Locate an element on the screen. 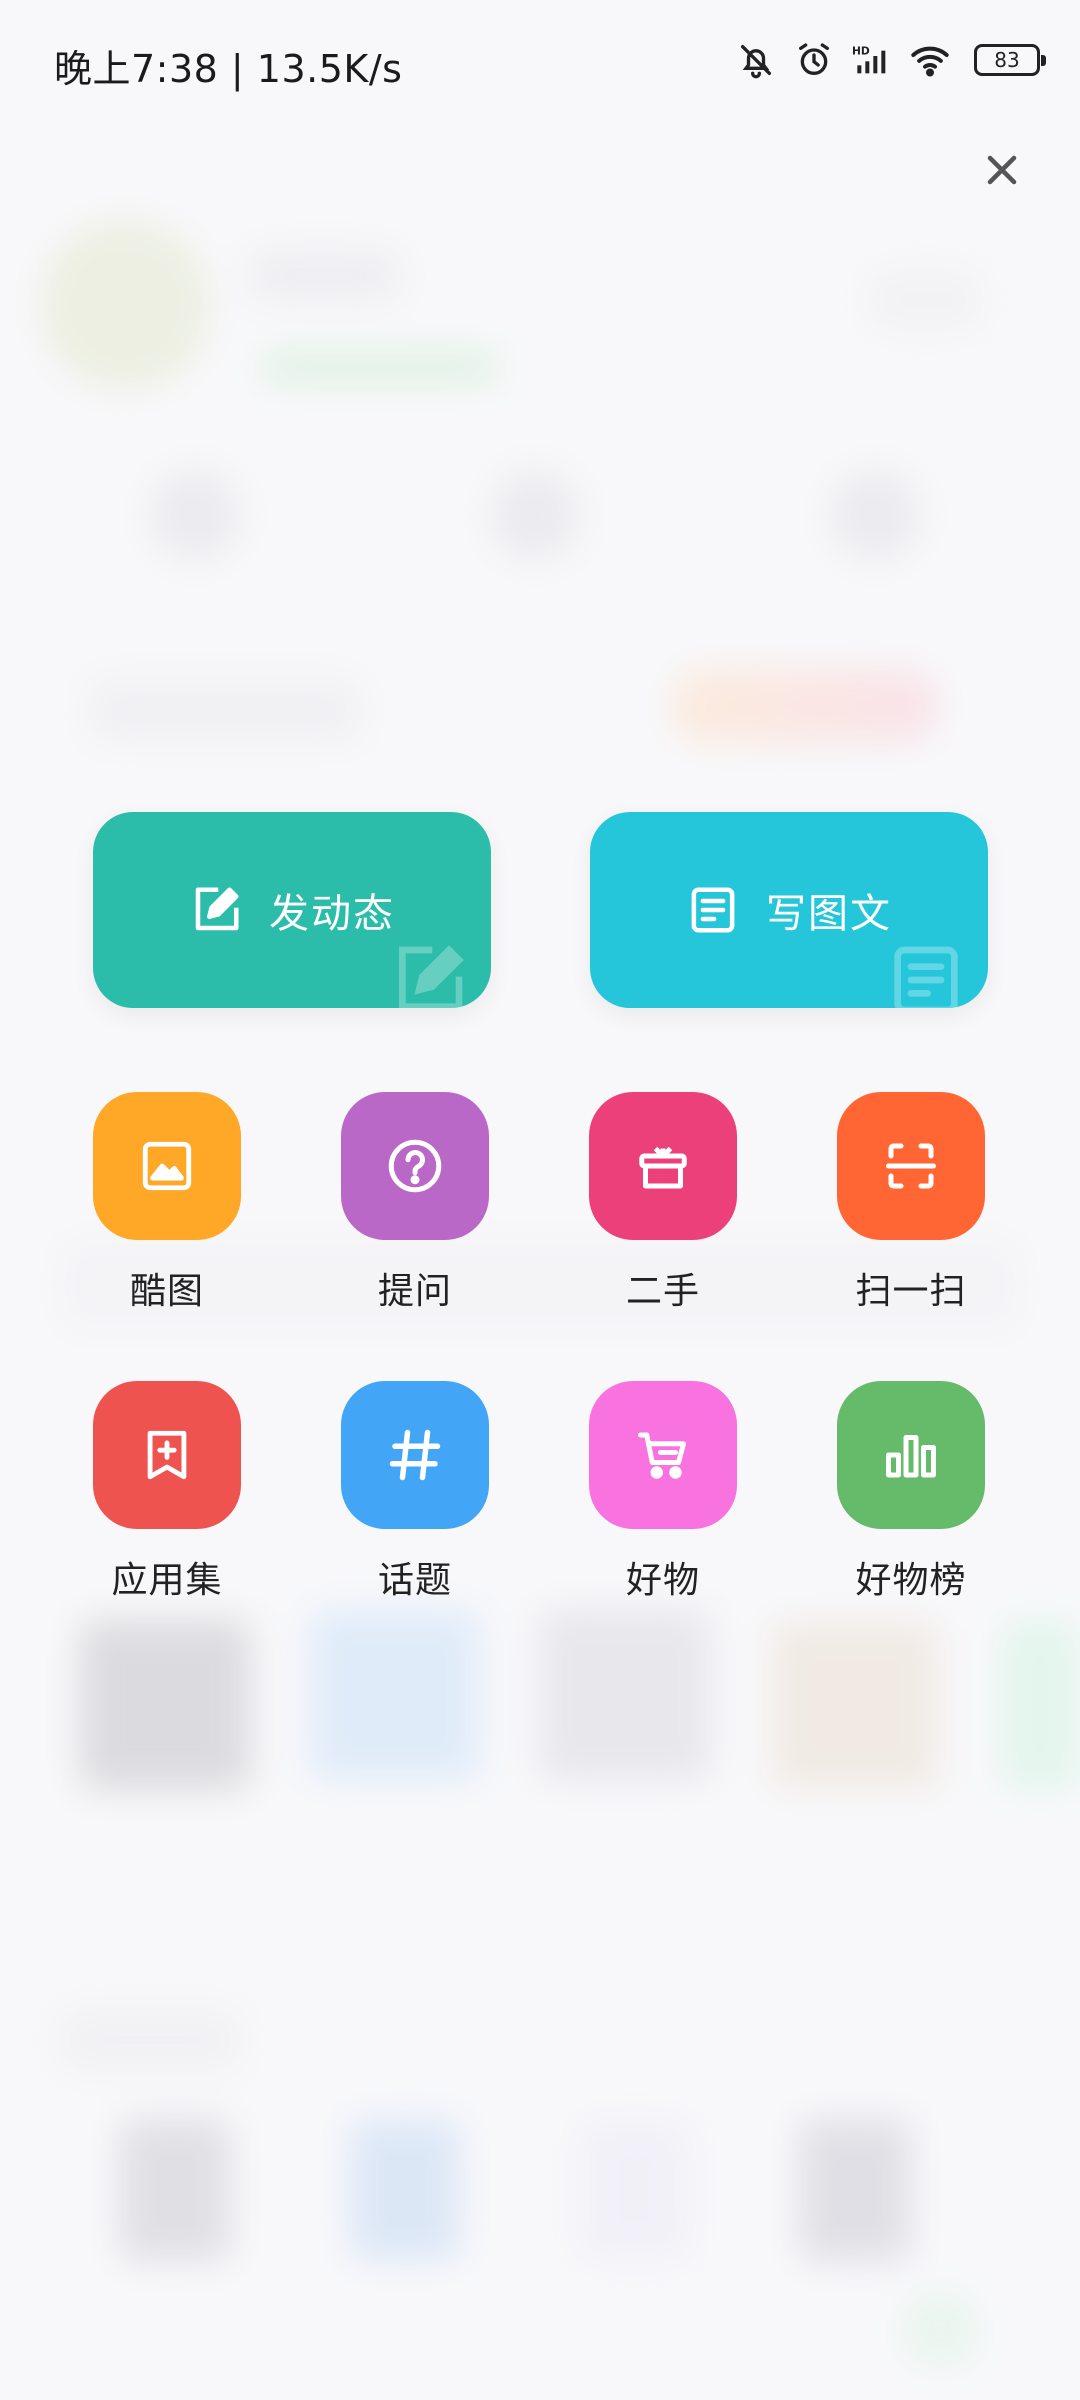 This screenshot has width=1080, height=2400. article-watermark-icon is located at coordinates (926, 977).